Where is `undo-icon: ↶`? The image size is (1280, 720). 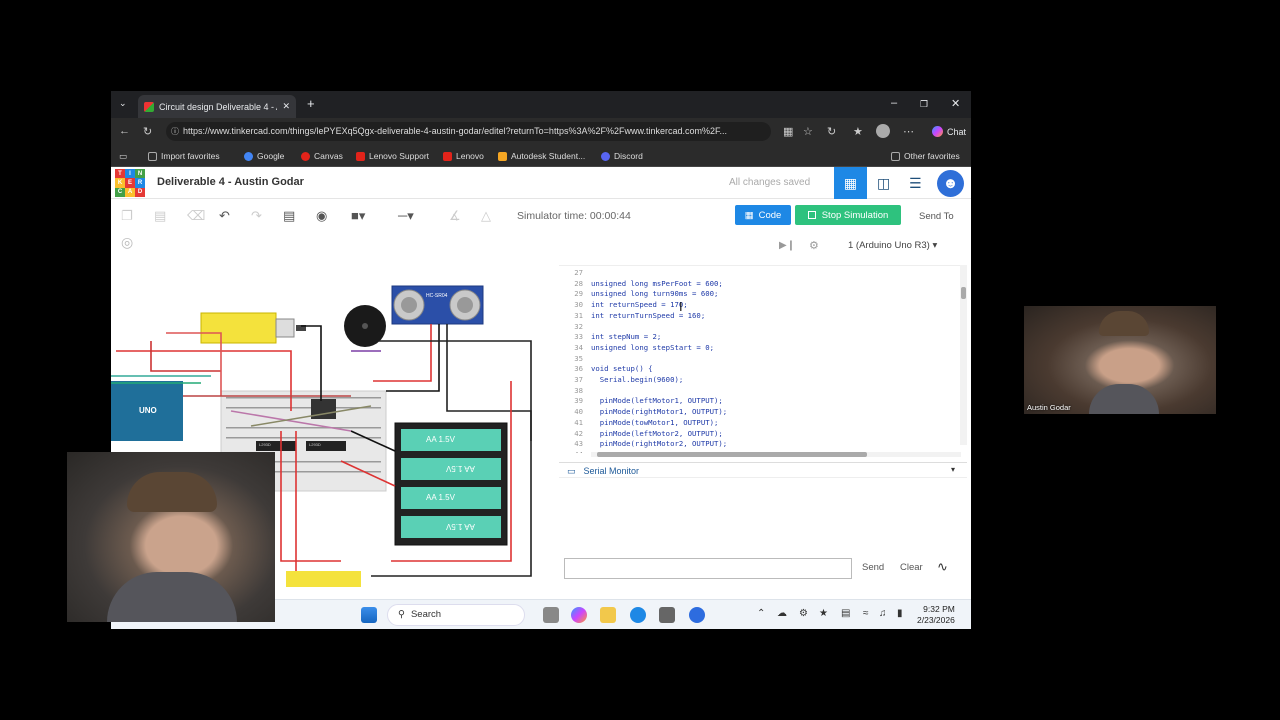 undo-icon: ↶ is located at coordinates (224, 216).